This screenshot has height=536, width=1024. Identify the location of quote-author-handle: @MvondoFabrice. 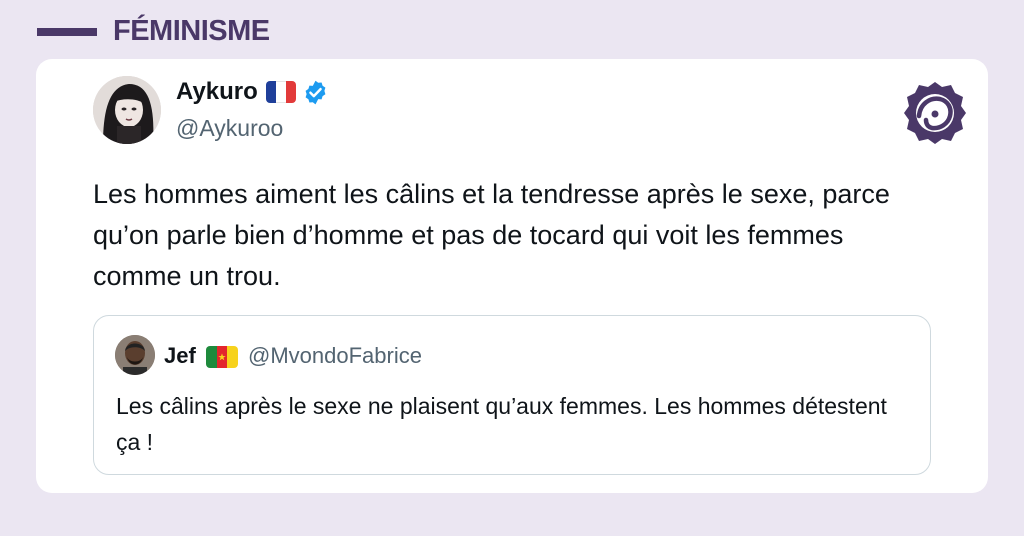
(335, 356).